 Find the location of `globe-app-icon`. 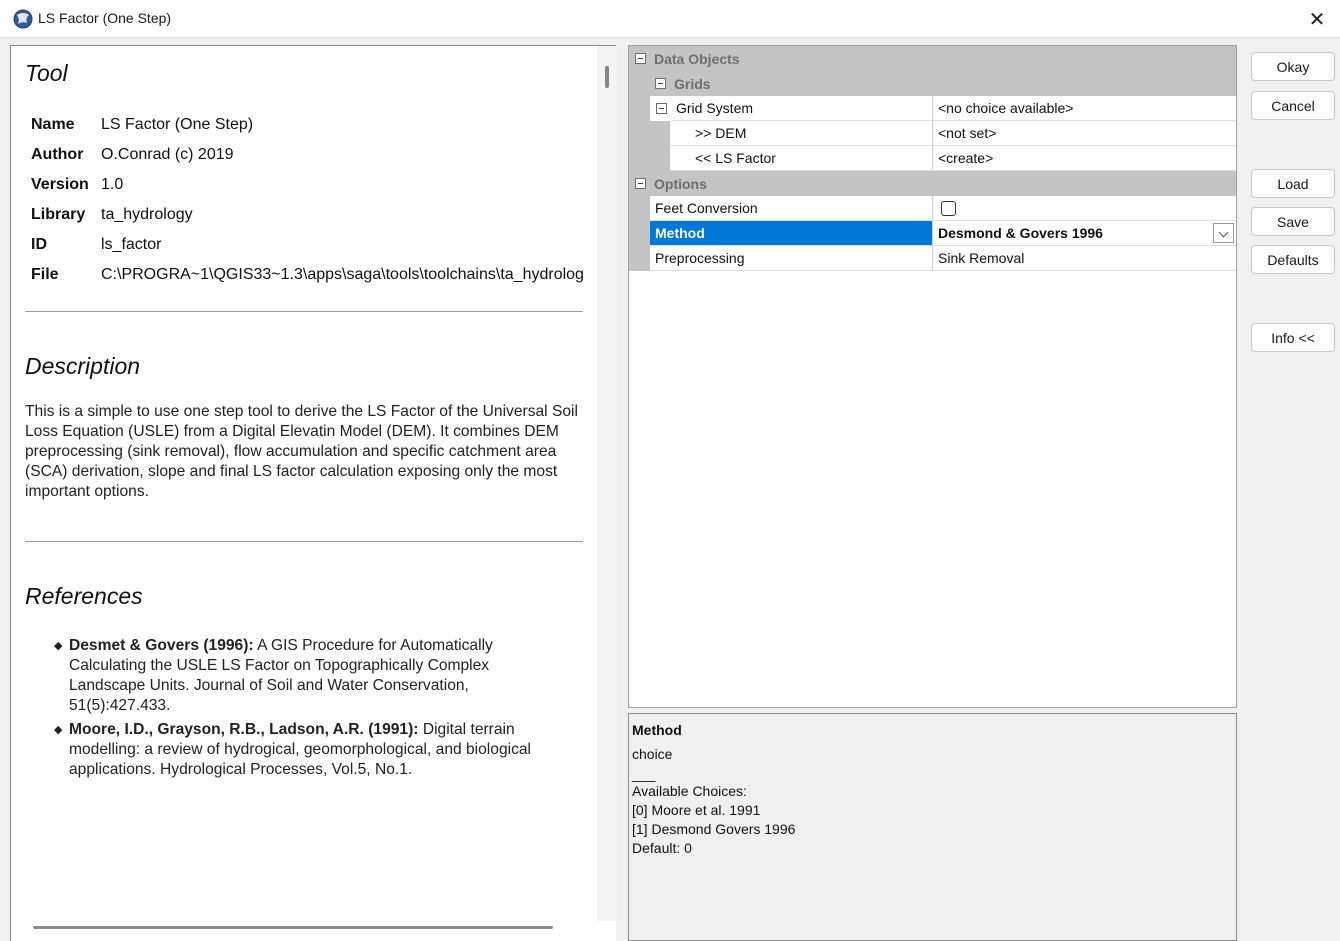

globe-app-icon is located at coordinates (23, 19).